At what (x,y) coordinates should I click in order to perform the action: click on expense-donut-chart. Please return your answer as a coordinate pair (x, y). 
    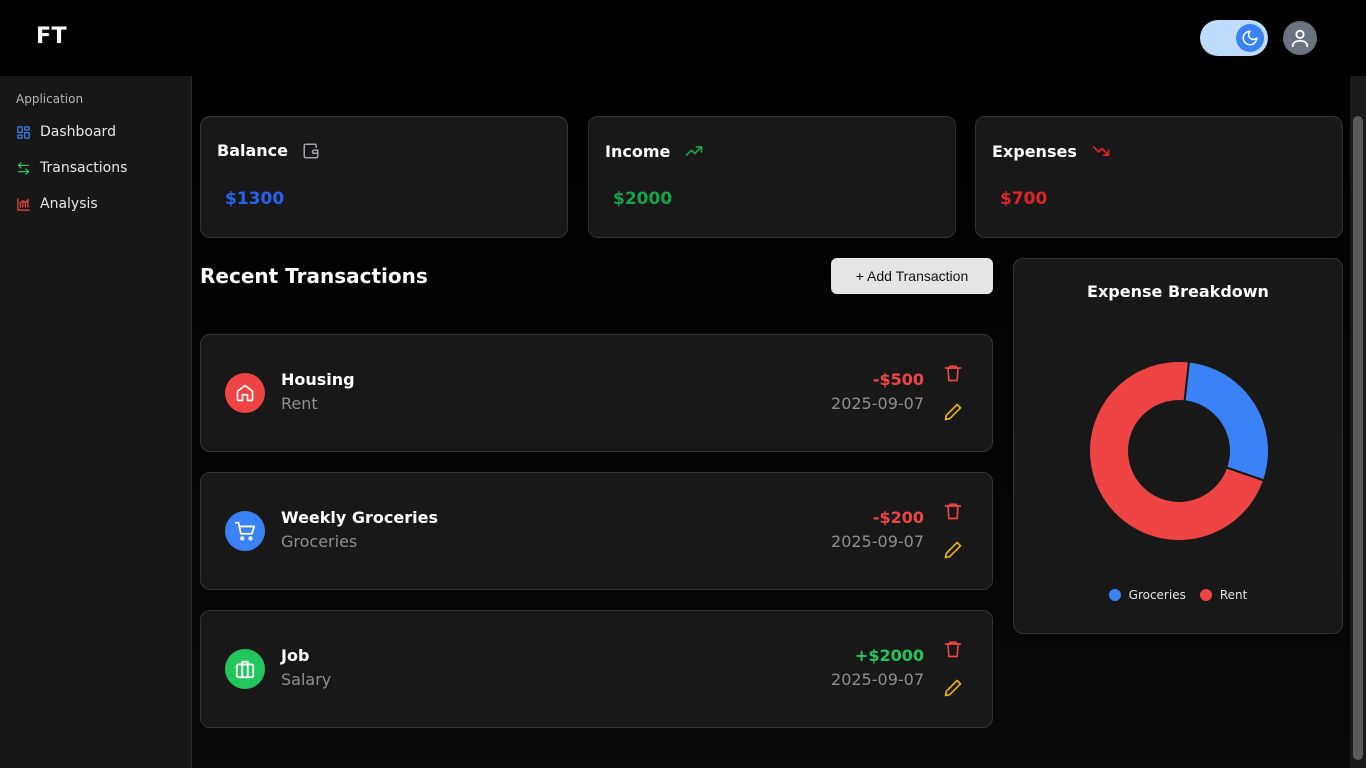
    Looking at the image, I should click on (1179, 451).